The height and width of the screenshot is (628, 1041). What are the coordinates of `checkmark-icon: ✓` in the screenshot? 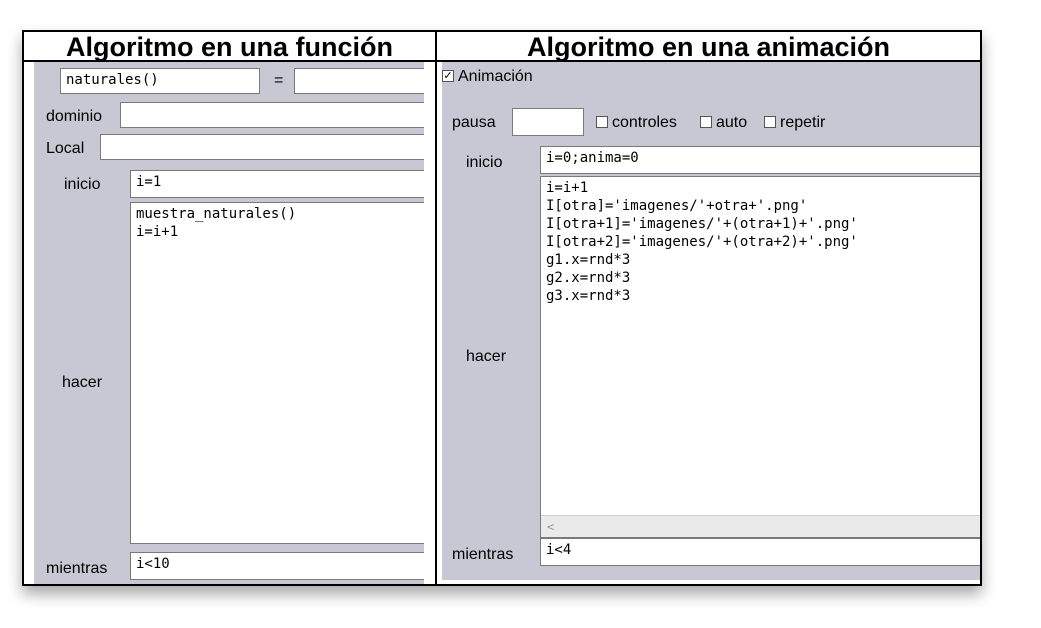 It's located at (448, 76).